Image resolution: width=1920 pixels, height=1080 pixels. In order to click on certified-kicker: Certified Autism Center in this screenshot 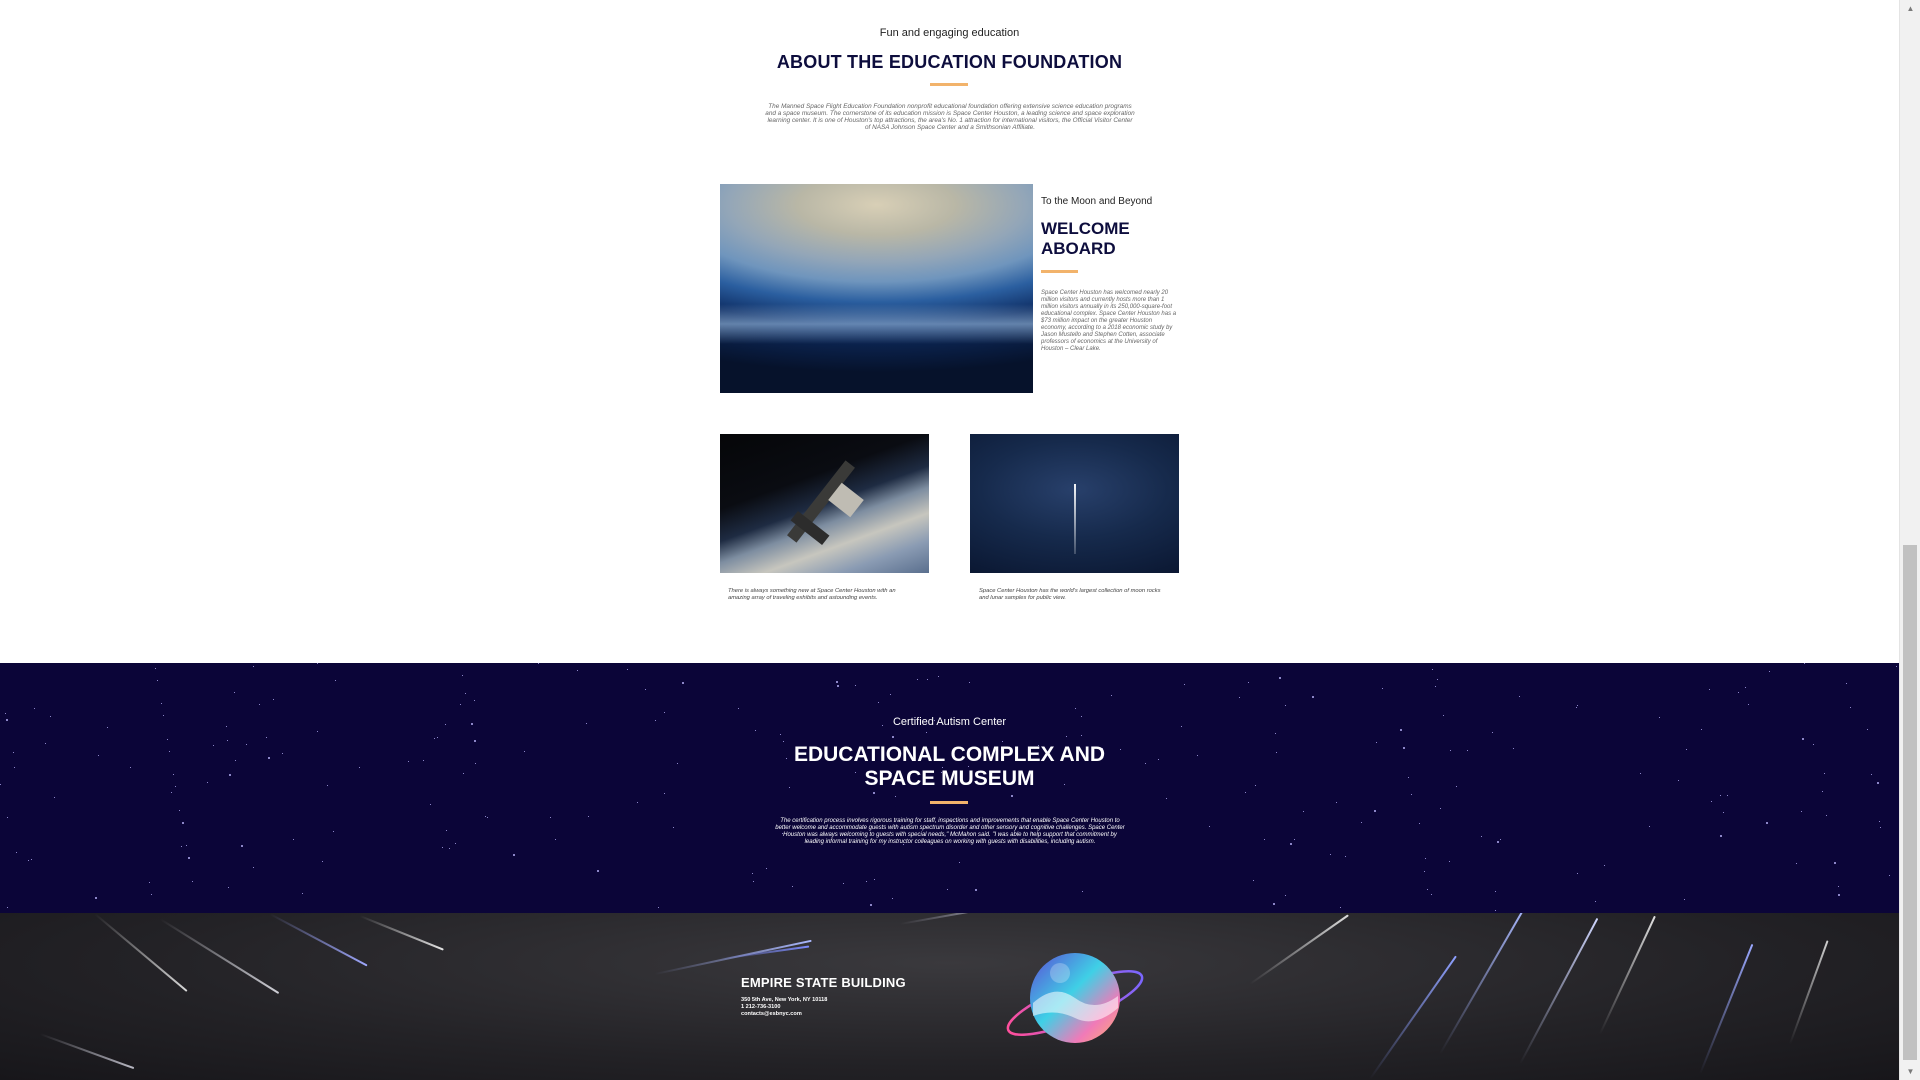, I will do `click(949, 722)`.